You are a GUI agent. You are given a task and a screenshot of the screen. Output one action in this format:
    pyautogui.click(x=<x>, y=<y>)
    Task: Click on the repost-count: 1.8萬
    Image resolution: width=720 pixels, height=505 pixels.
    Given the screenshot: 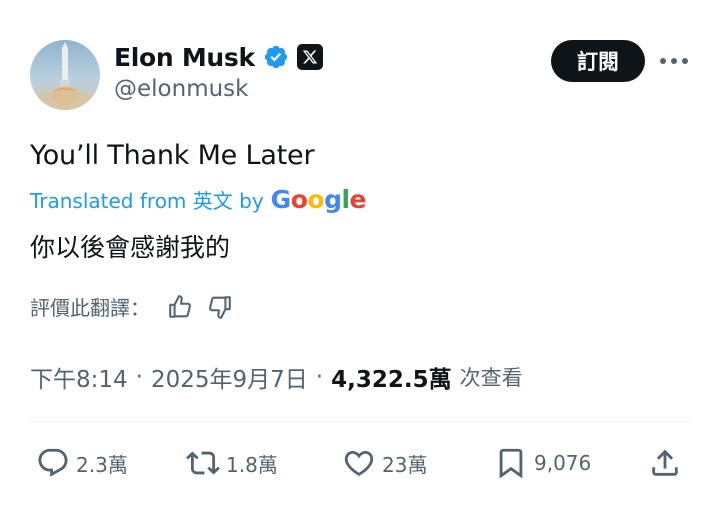 What is the action you would take?
    pyautogui.click(x=252, y=464)
    